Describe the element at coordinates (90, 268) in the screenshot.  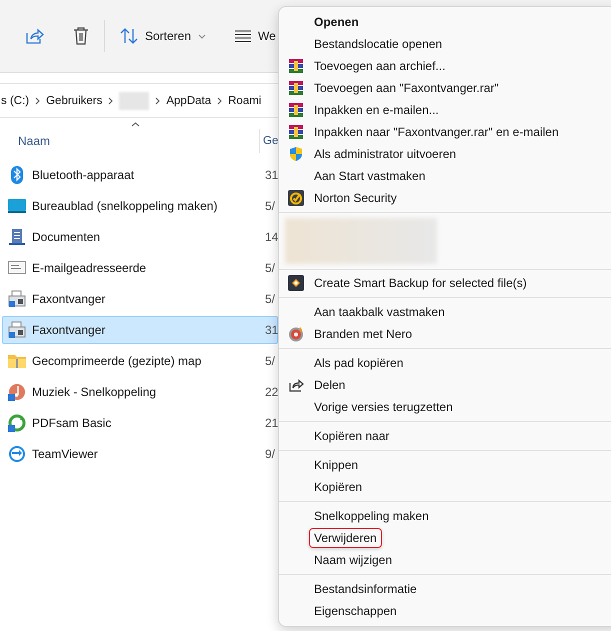
I see `file-name: E-mailgeadresseerde` at that location.